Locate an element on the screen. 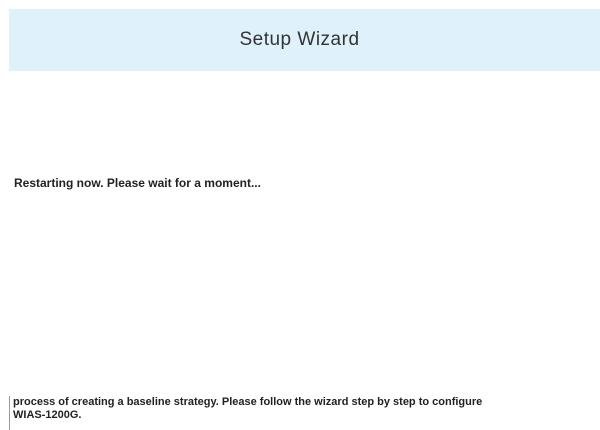  wizard-title: Setup Wizard is located at coordinates (299, 39).